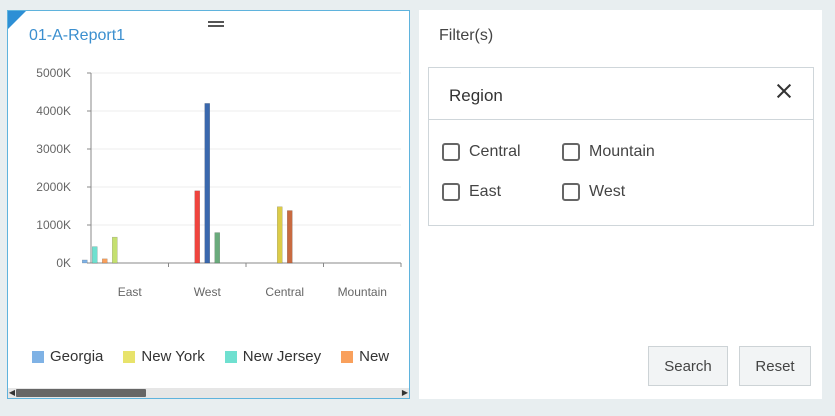 Image resolution: width=835 pixels, height=416 pixels. What do you see at coordinates (362, 292) in the screenshot?
I see `x-tick-label: Mountain` at bounding box center [362, 292].